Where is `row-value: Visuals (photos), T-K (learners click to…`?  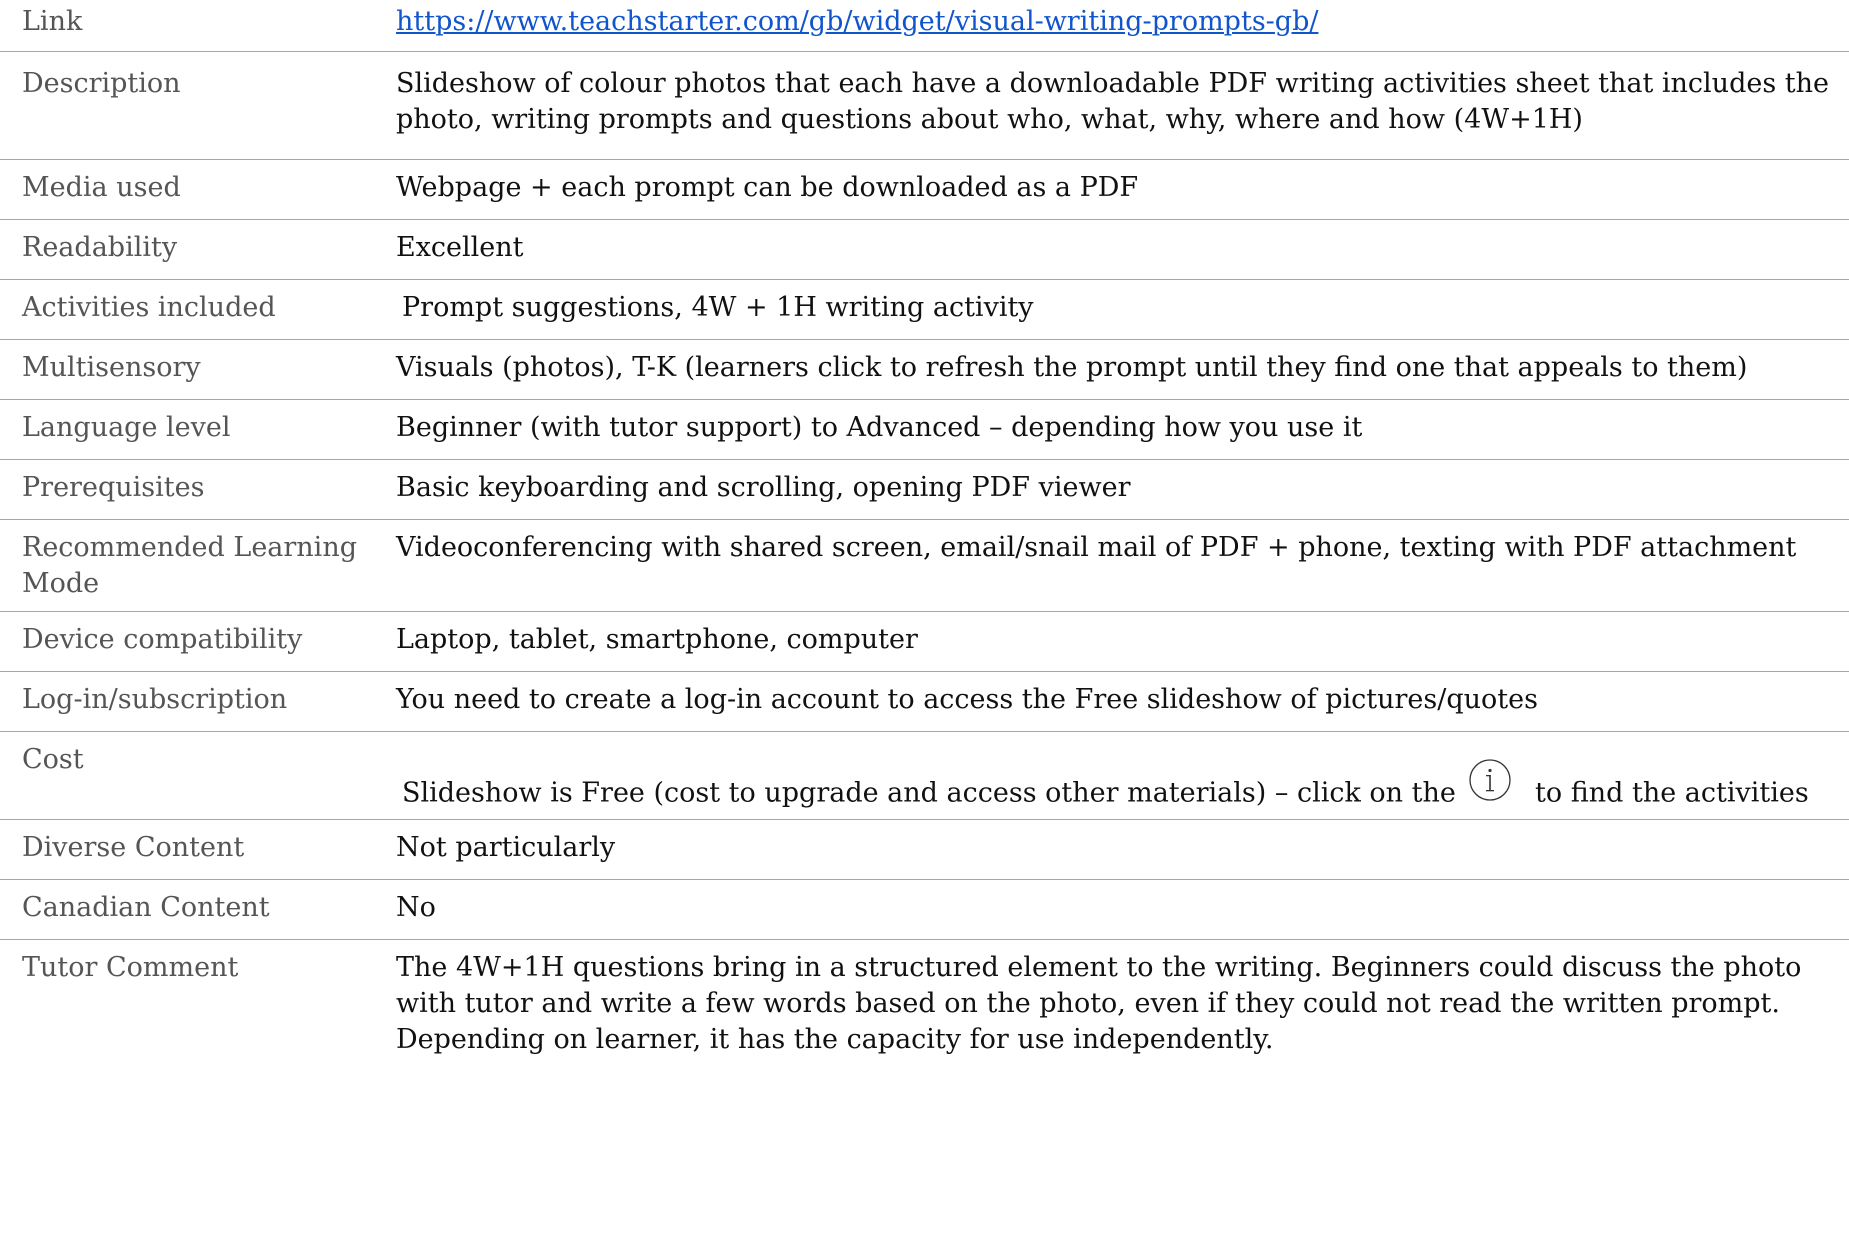
row-value: Visuals (photos), T-K (learners click to… is located at coordinates (1072, 367).